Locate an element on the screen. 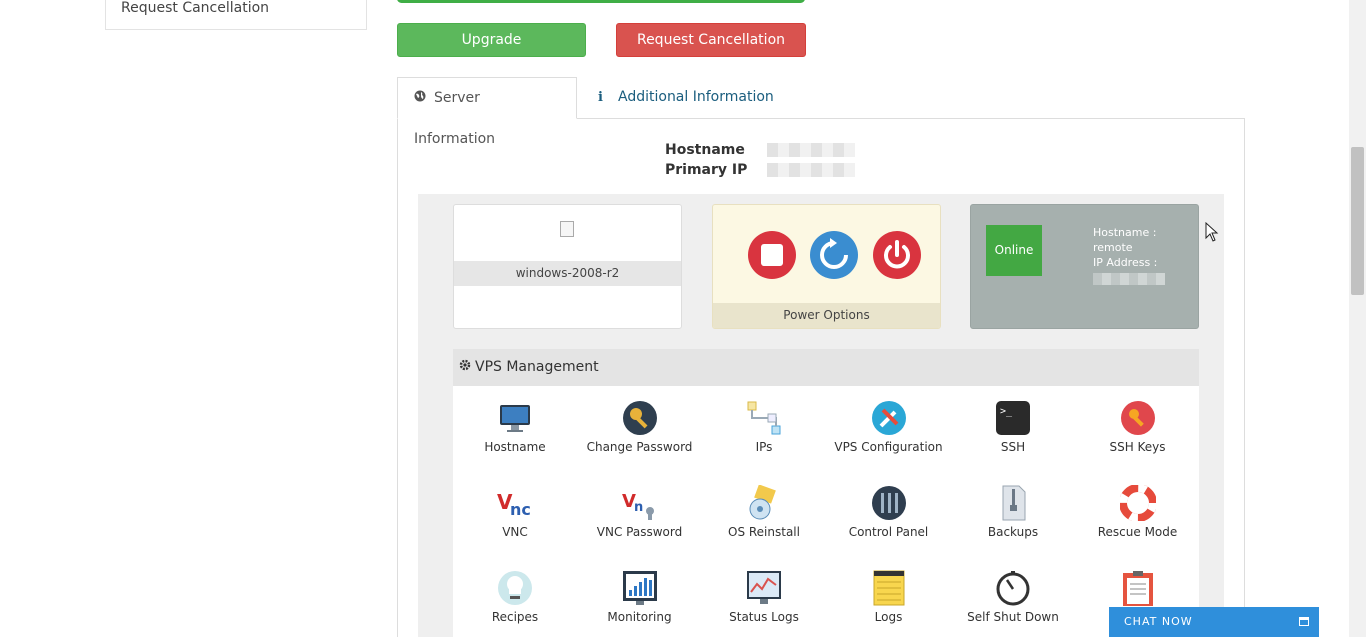  progress-bar is located at coordinates (601, 1).